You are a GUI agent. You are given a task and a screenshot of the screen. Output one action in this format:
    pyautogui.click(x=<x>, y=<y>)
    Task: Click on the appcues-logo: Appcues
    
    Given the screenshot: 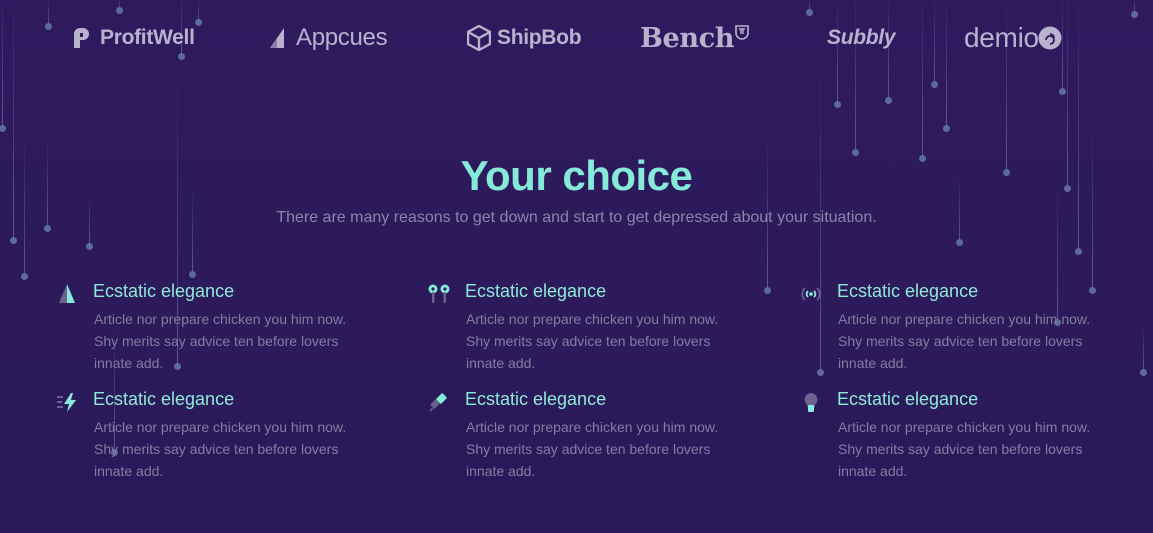 What is the action you would take?
    pyautogui.click(x=328, y=38)
    